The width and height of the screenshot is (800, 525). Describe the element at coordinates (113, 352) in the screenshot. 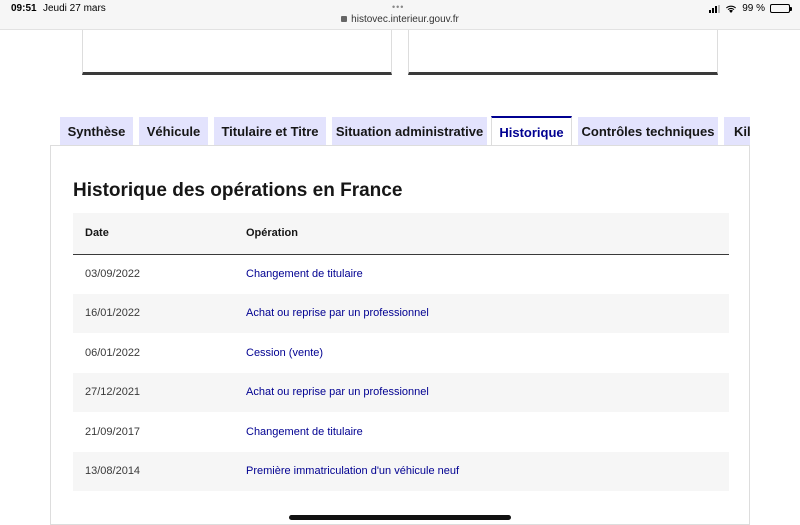

I see `row-date: 06/01/2022` at that location.